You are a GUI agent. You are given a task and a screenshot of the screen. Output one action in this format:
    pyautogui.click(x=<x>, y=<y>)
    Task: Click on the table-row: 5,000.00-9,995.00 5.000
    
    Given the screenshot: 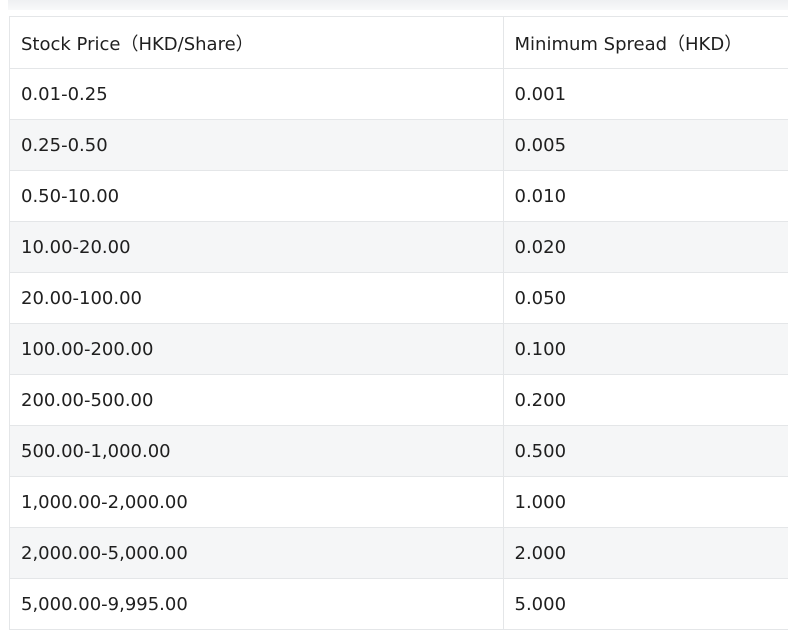 What is the action you would take?
    pyautogui.click(x=399, y=604)
    